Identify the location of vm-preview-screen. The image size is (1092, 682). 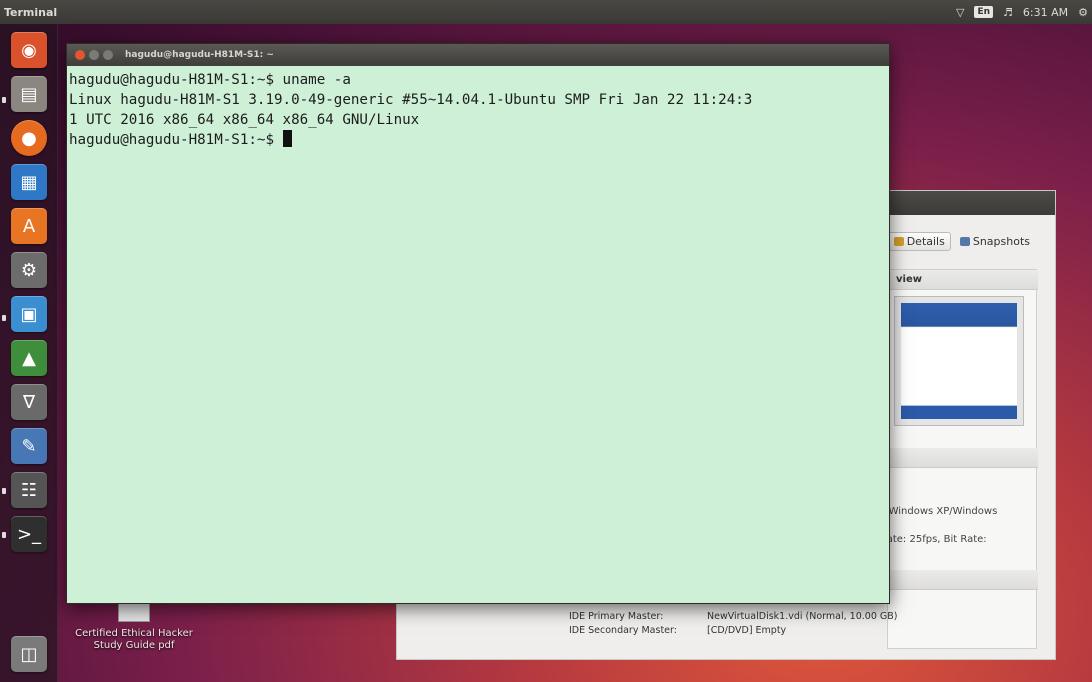
(959, 361).